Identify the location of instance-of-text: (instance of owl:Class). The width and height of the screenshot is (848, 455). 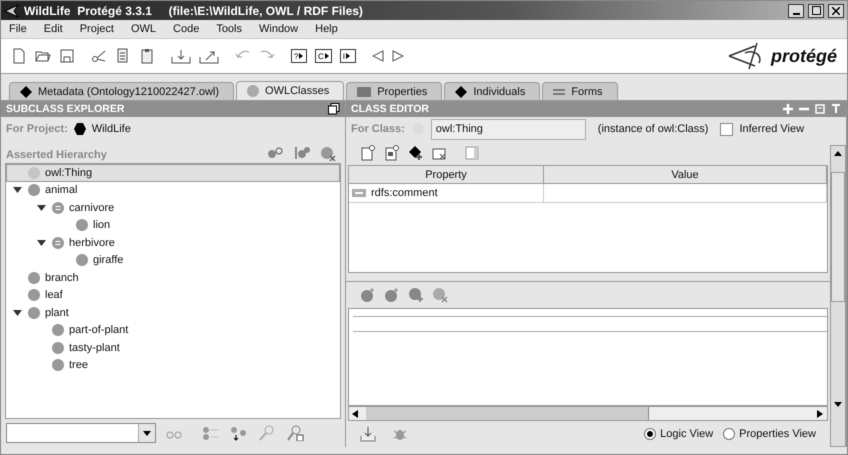
(653, 129).